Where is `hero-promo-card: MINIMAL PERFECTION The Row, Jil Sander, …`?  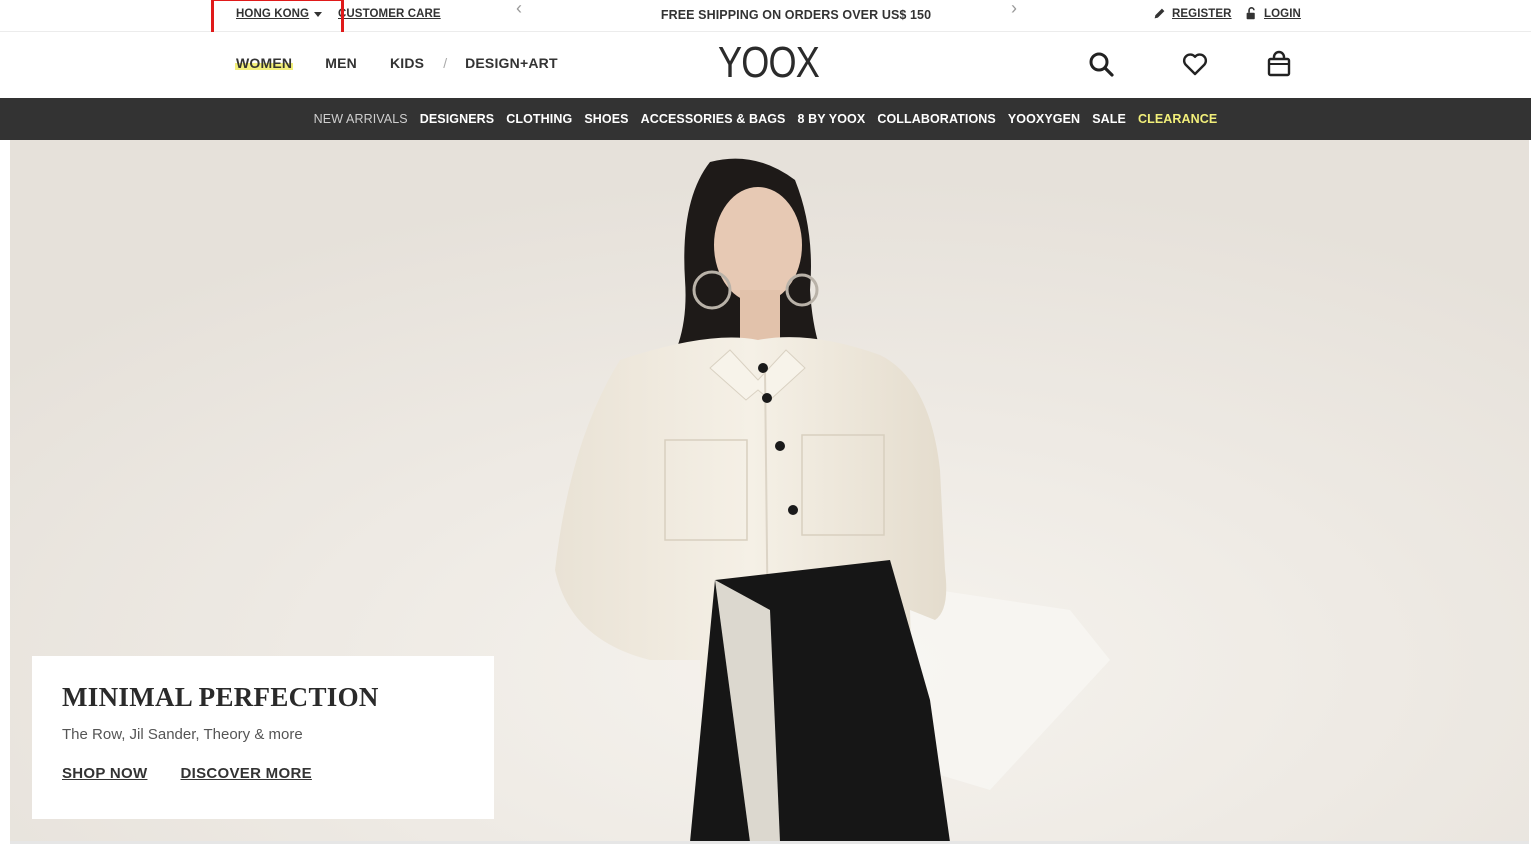 hero-promo-card: MINIMAL PERFECTION The Row, Jil Sander, … is located at coordinates (263, 737).